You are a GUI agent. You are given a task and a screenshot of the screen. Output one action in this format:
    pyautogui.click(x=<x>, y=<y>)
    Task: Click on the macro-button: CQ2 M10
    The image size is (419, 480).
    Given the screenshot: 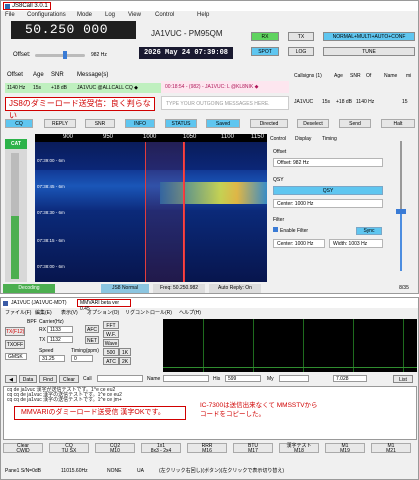 What is the action you would take?
    pyautogui.click(x=115, y=448)
    